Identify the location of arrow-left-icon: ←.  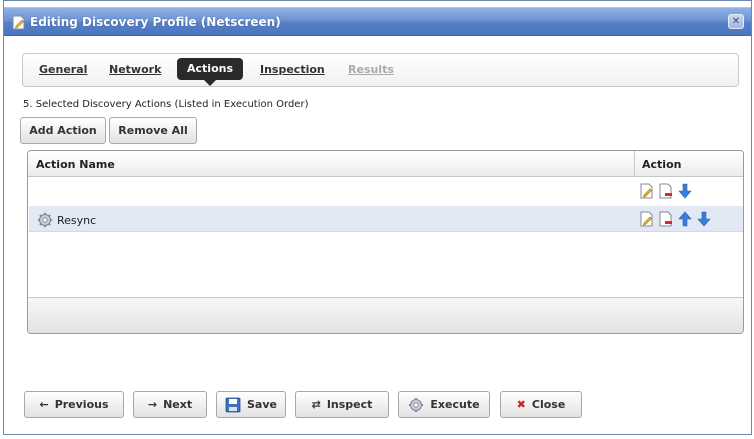
(44, 404).